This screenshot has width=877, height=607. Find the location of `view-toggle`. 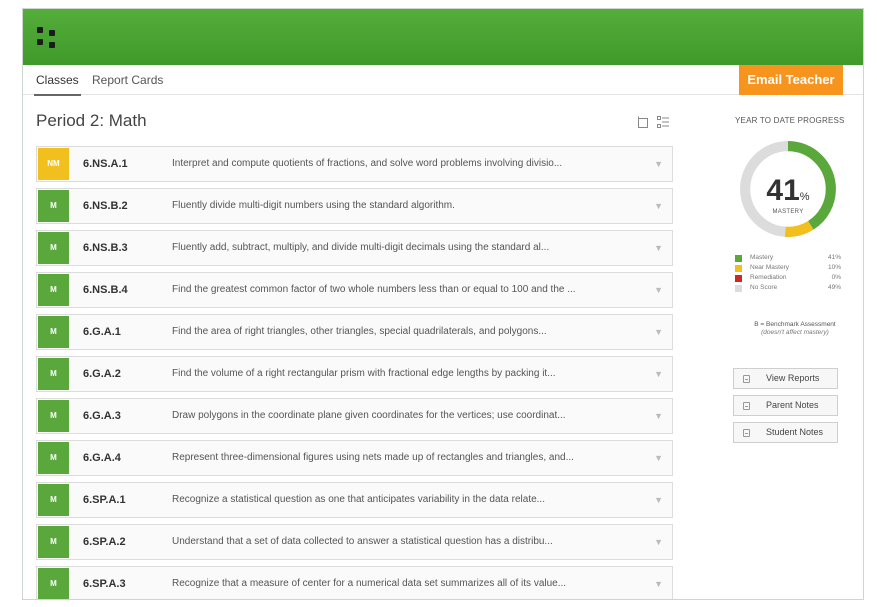

view-toggle is located at coordinates (653, 122).